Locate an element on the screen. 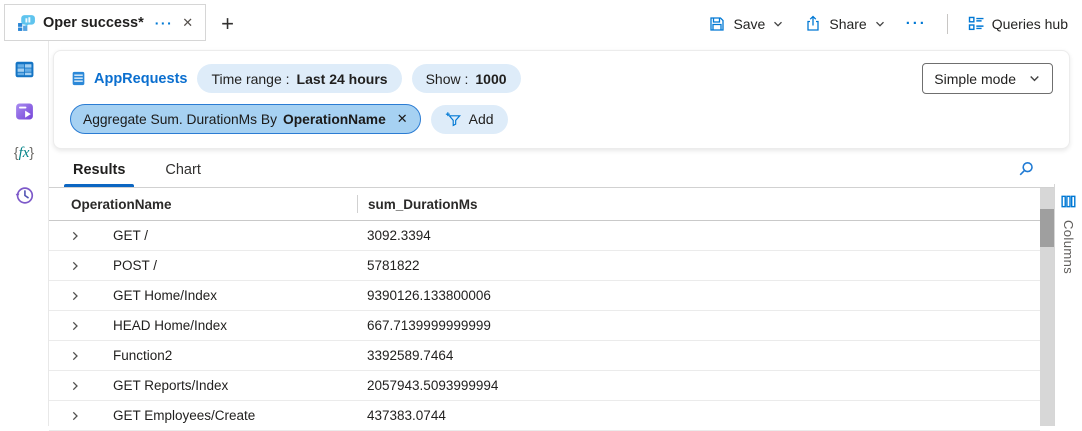 Image resolution: width=1082 pixels, height=431 pixels. scrollbar-thumb is located at coordinates (1047, 228).